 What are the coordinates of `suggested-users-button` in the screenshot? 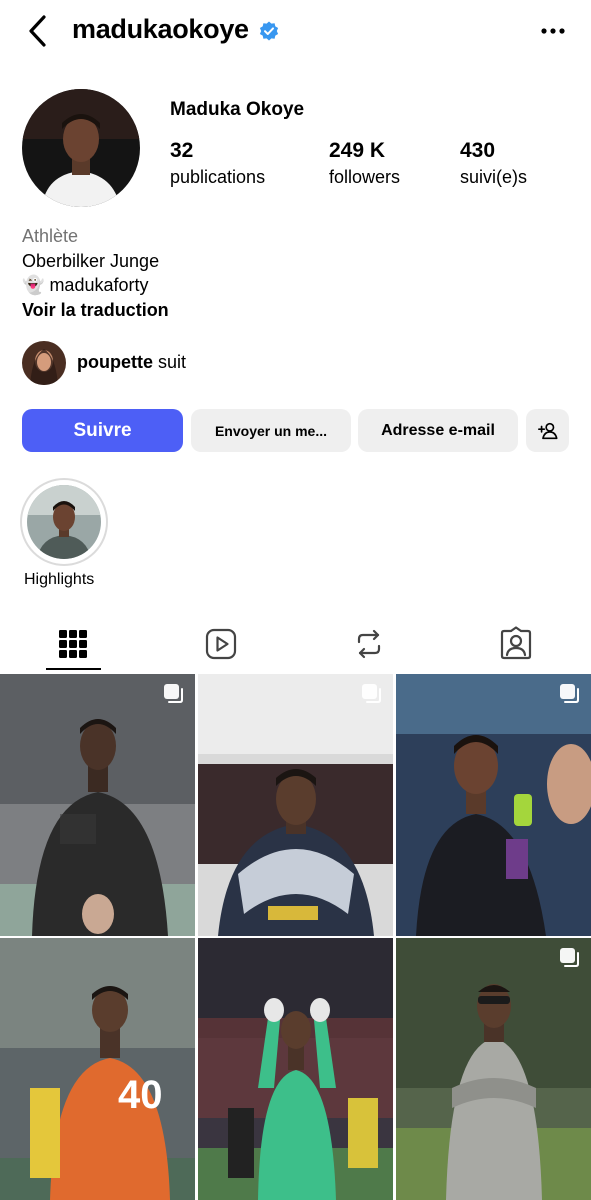 It's located at (547, 430).